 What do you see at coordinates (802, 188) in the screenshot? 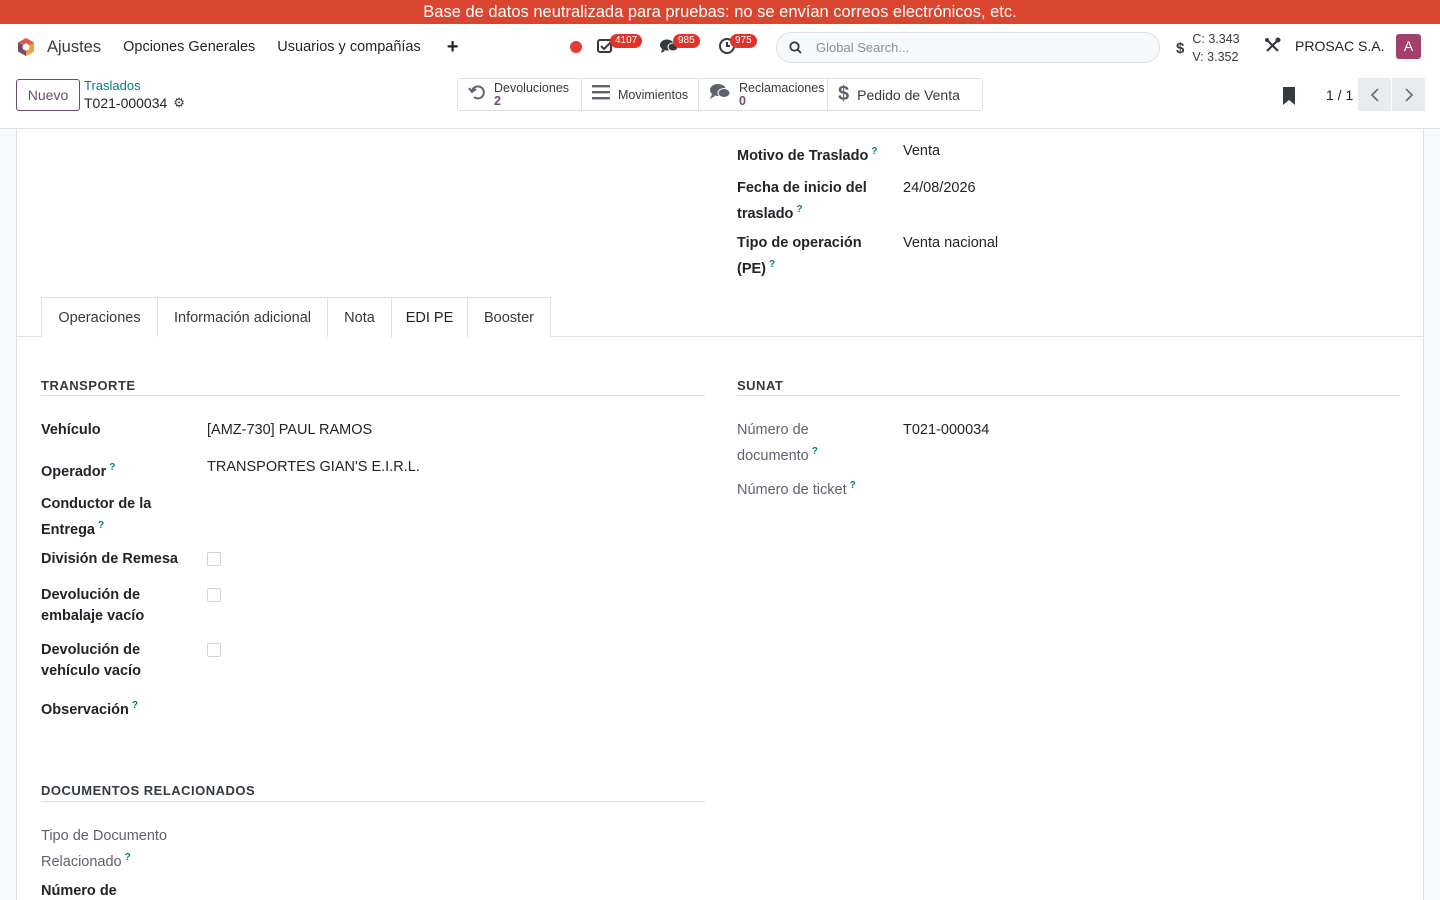
I see `fecha-label-line1: Fecha de inicio del` at bounding box center [802, 188].